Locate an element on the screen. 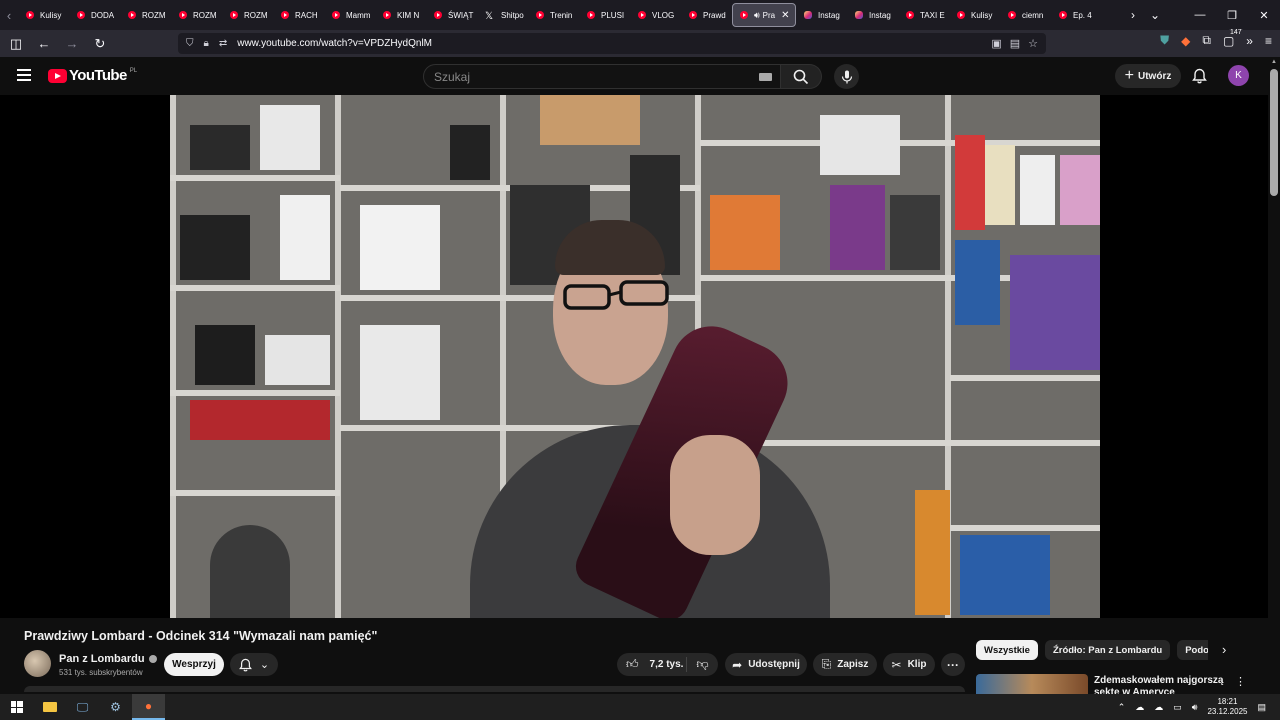 This screenshot has width=1280, height=720. like-count: 7,2 tys. is located at coordinates (666, 664).